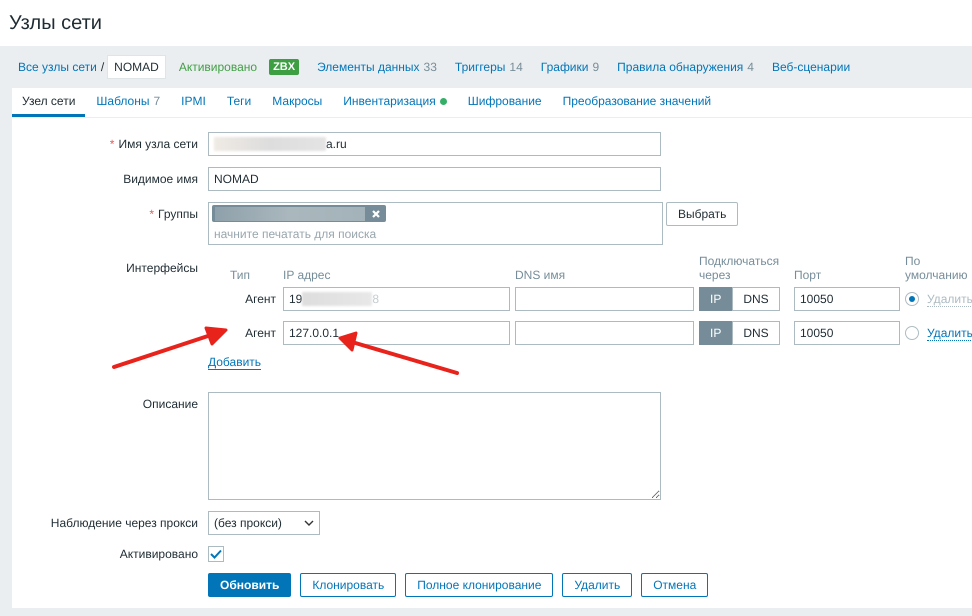 This screenshot has height=616, width=972. Describe the element at coordinates (739, 268) in the screenshot. I see `column-header: Подключаться через` at that location.